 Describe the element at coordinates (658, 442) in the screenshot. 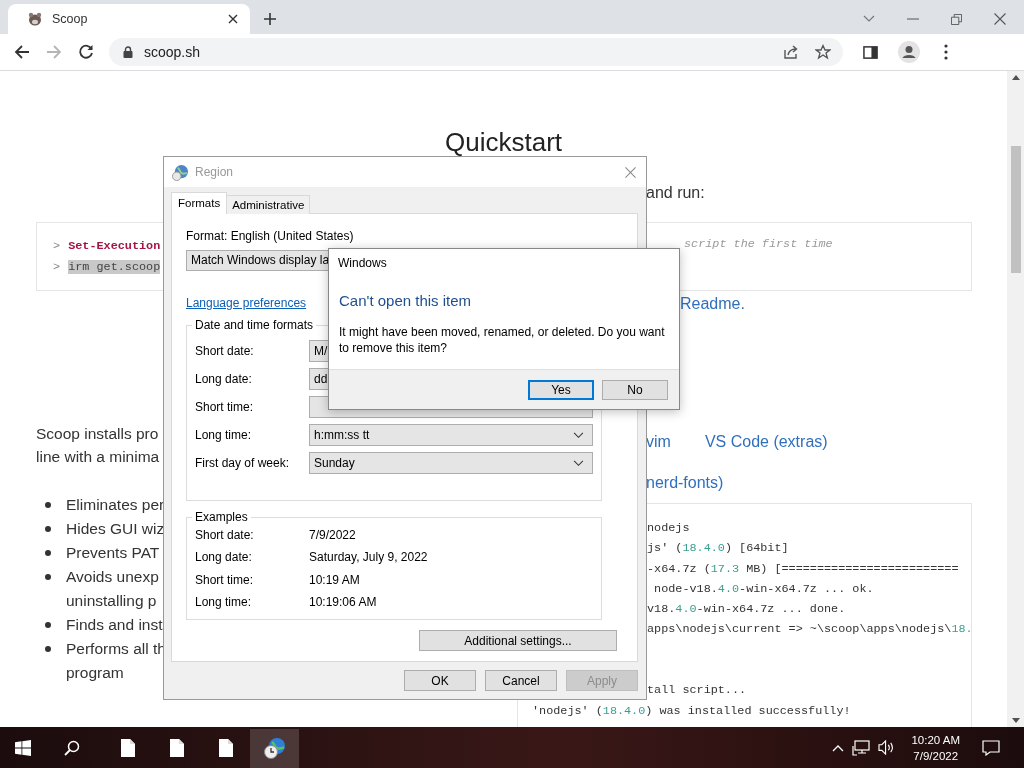

I see `editor-link: vim` at that location.